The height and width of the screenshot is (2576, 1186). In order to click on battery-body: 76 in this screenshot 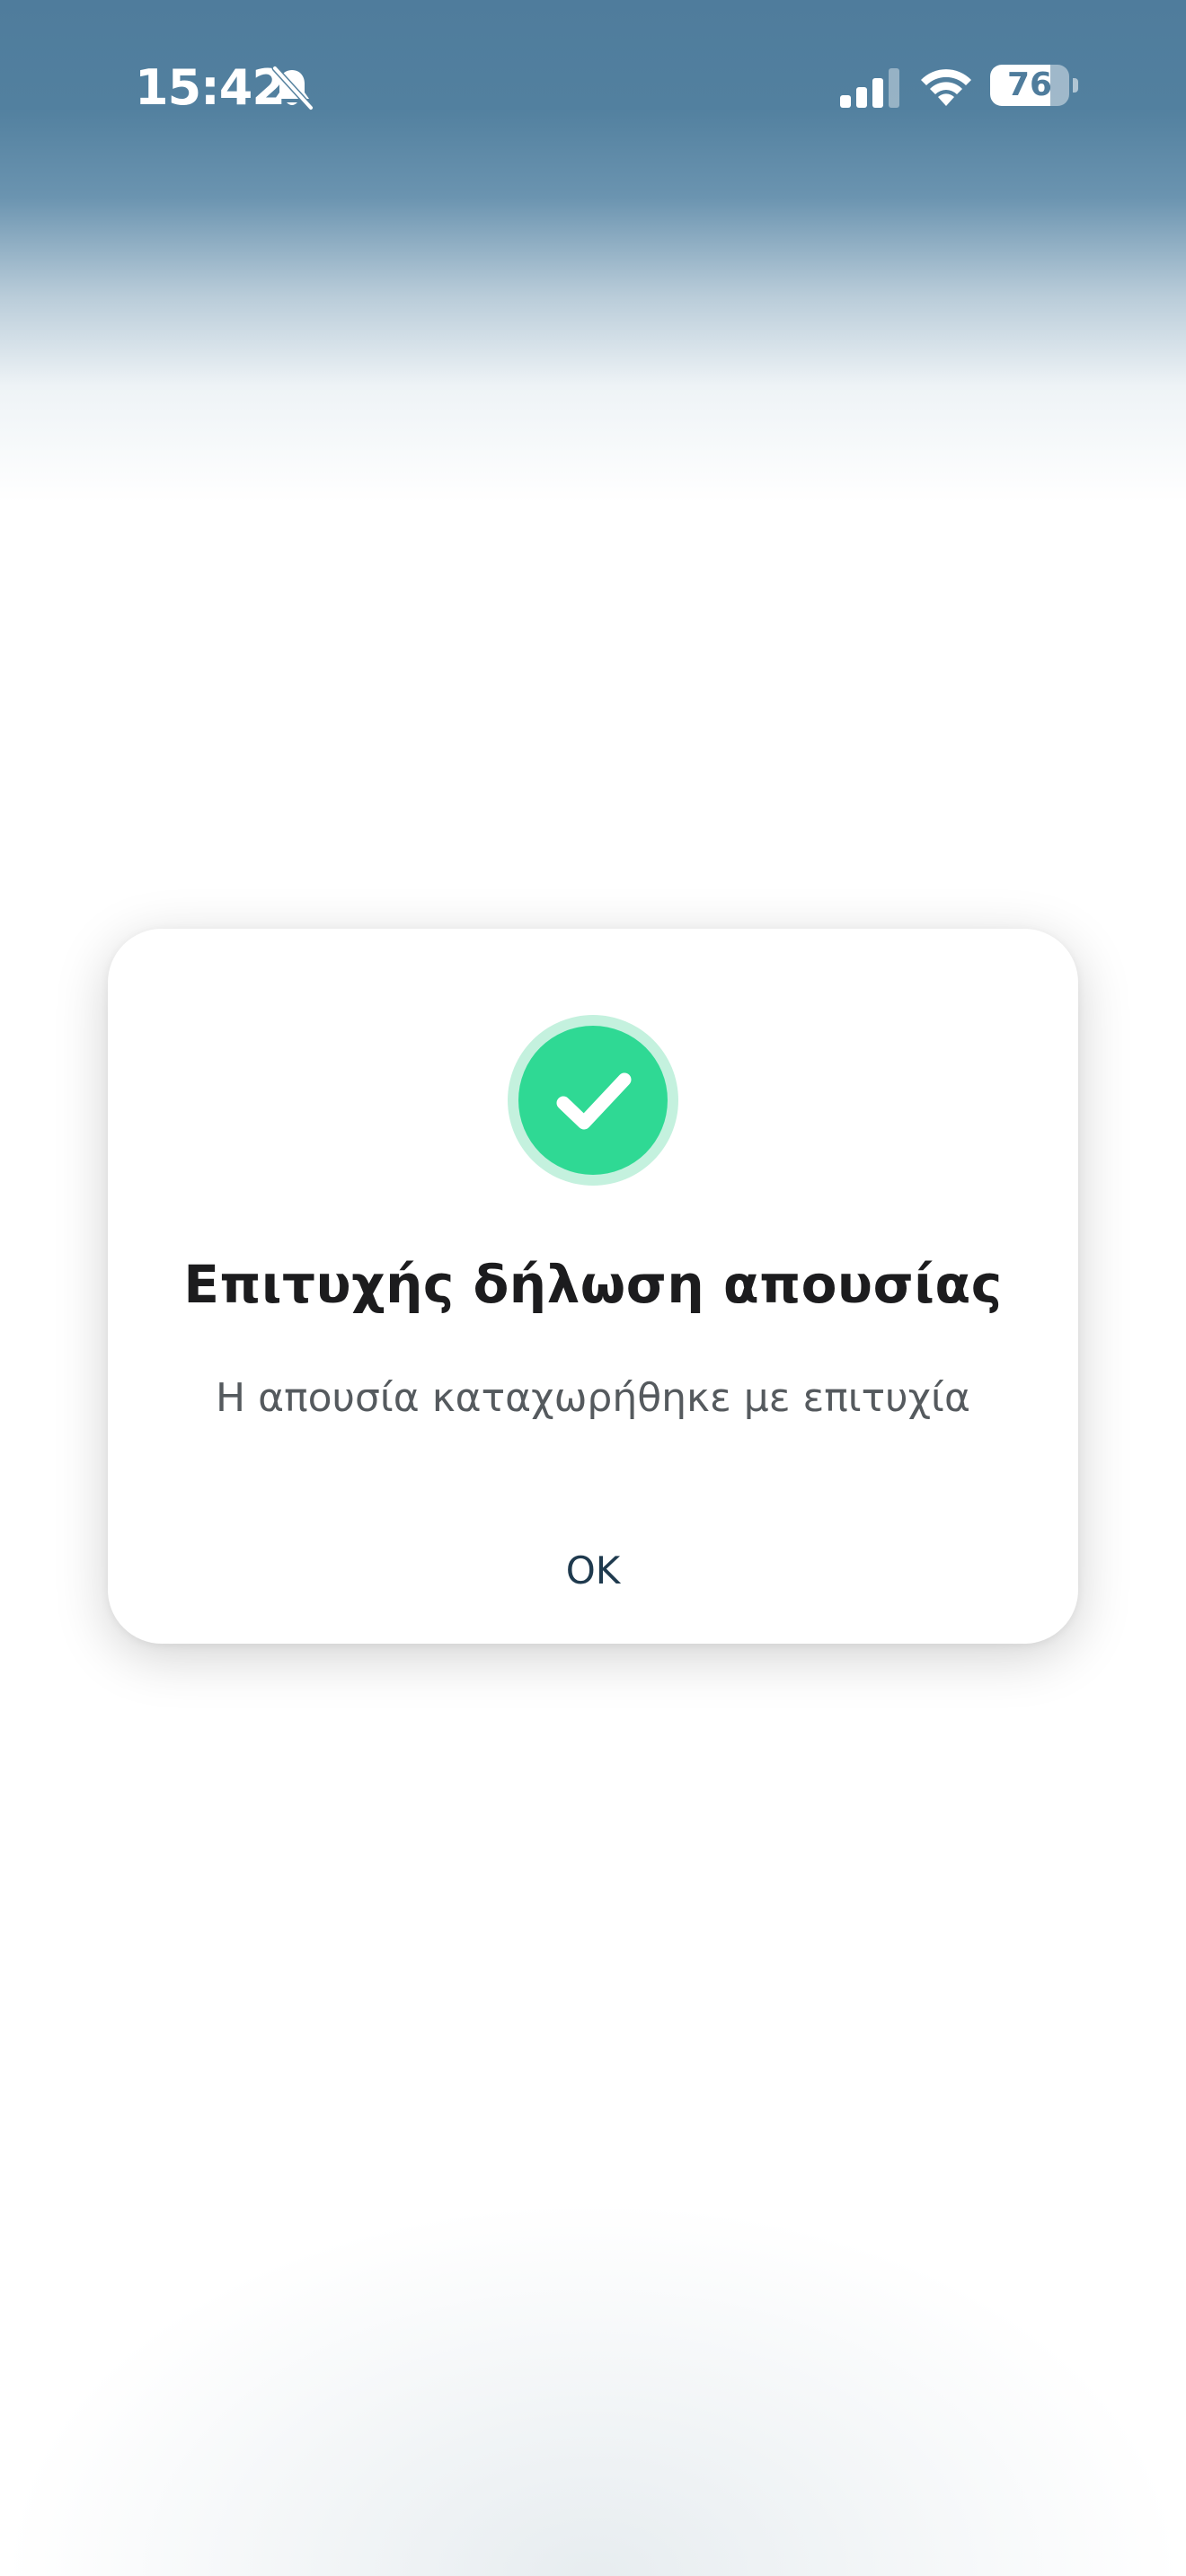, I will do `click(1029, 85)`.